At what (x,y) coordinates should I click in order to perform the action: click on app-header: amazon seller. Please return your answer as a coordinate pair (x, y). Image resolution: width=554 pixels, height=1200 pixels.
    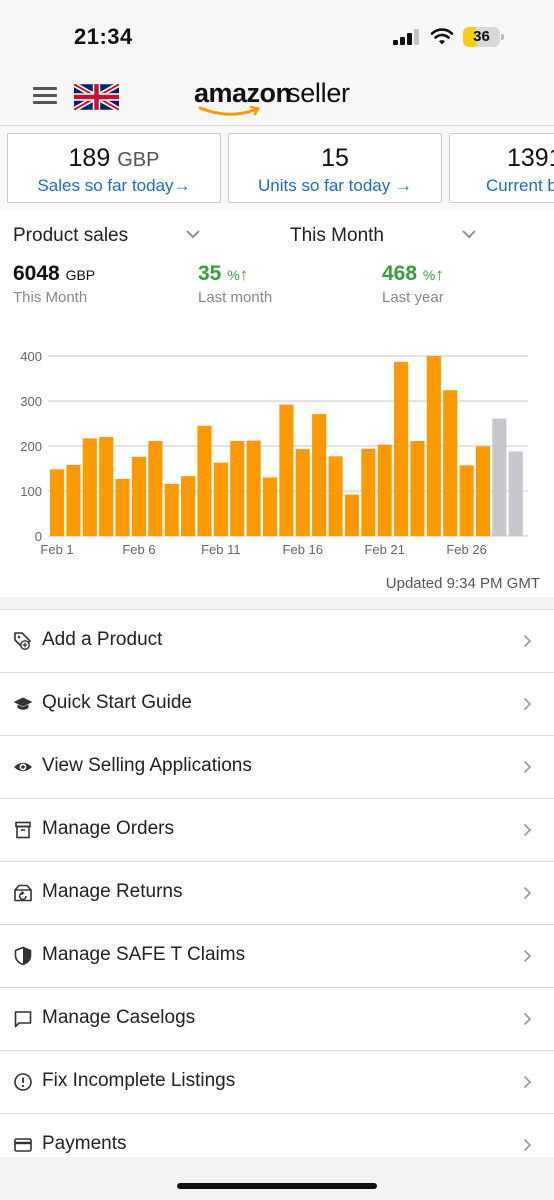
    Looking at the image, I should click on (277, 96).